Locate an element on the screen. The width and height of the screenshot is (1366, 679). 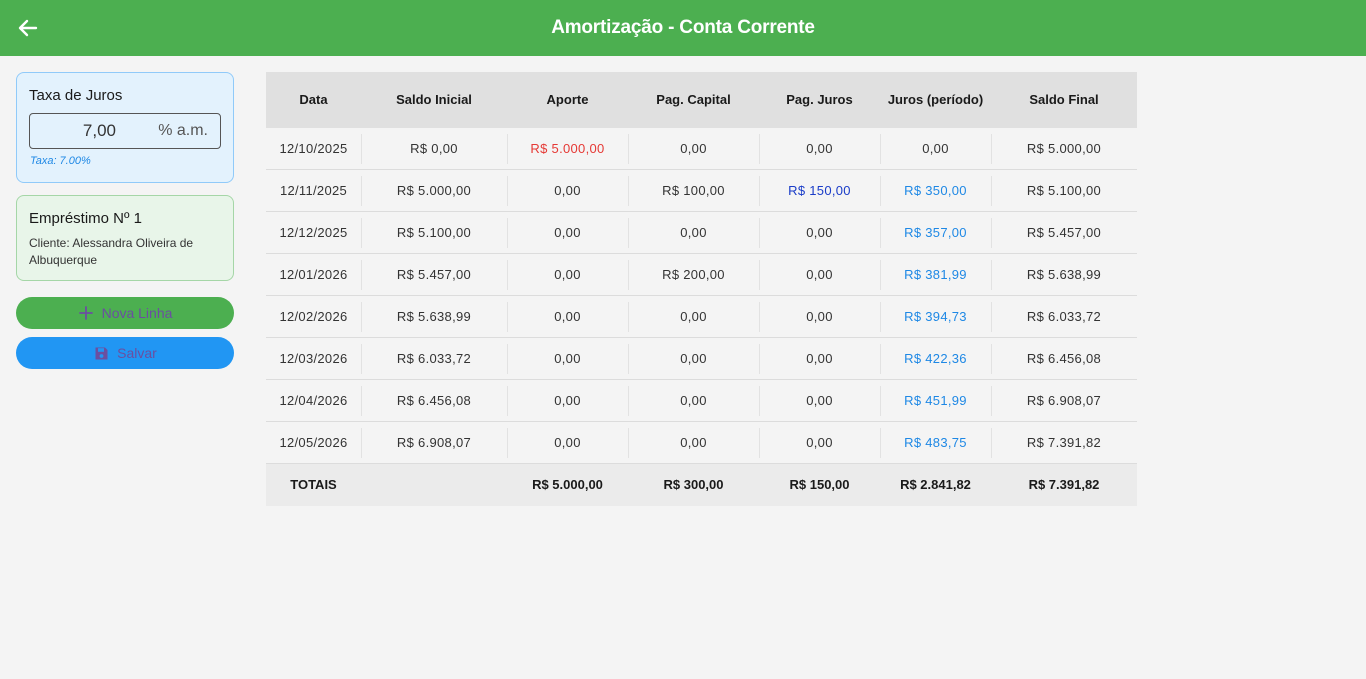
cell-juros-periodo: R$ 422,36 is located at coordinates (935, 358).